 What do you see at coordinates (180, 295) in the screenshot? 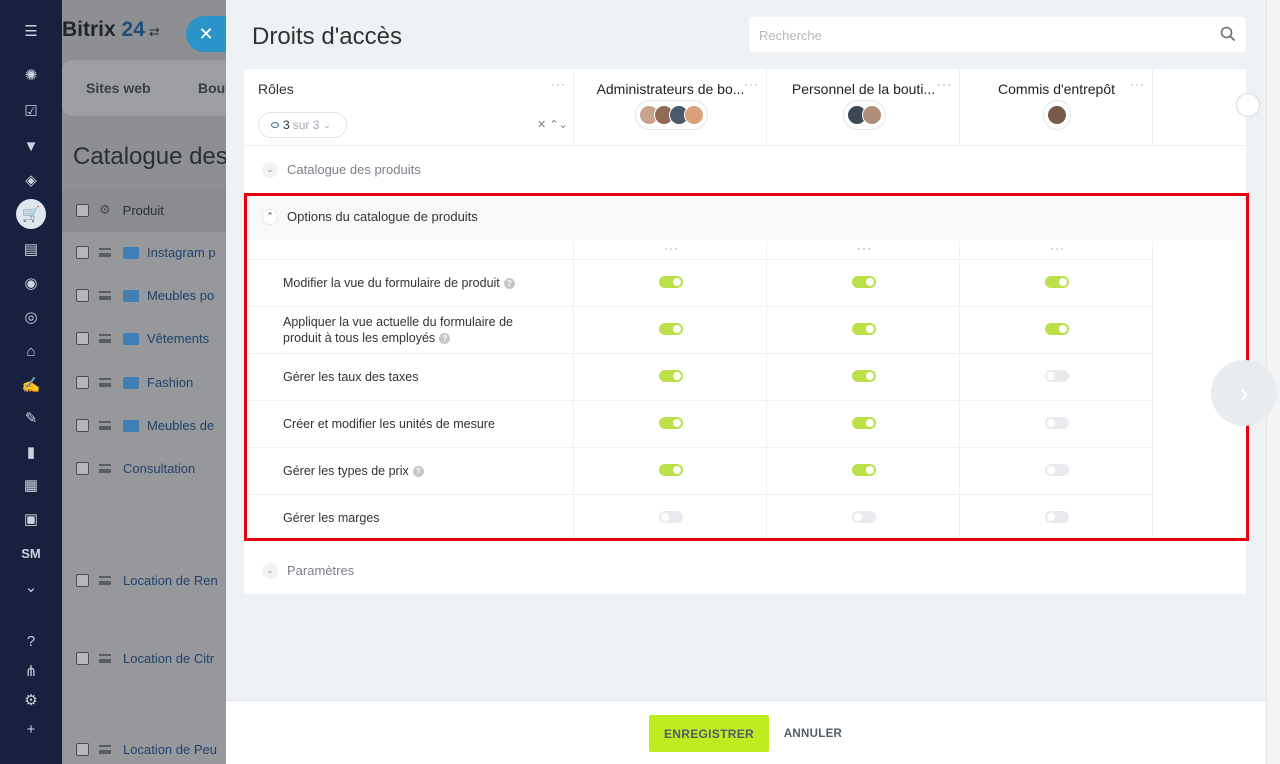
I see `row-label: Meubles po` at bounding box center [180, 295].